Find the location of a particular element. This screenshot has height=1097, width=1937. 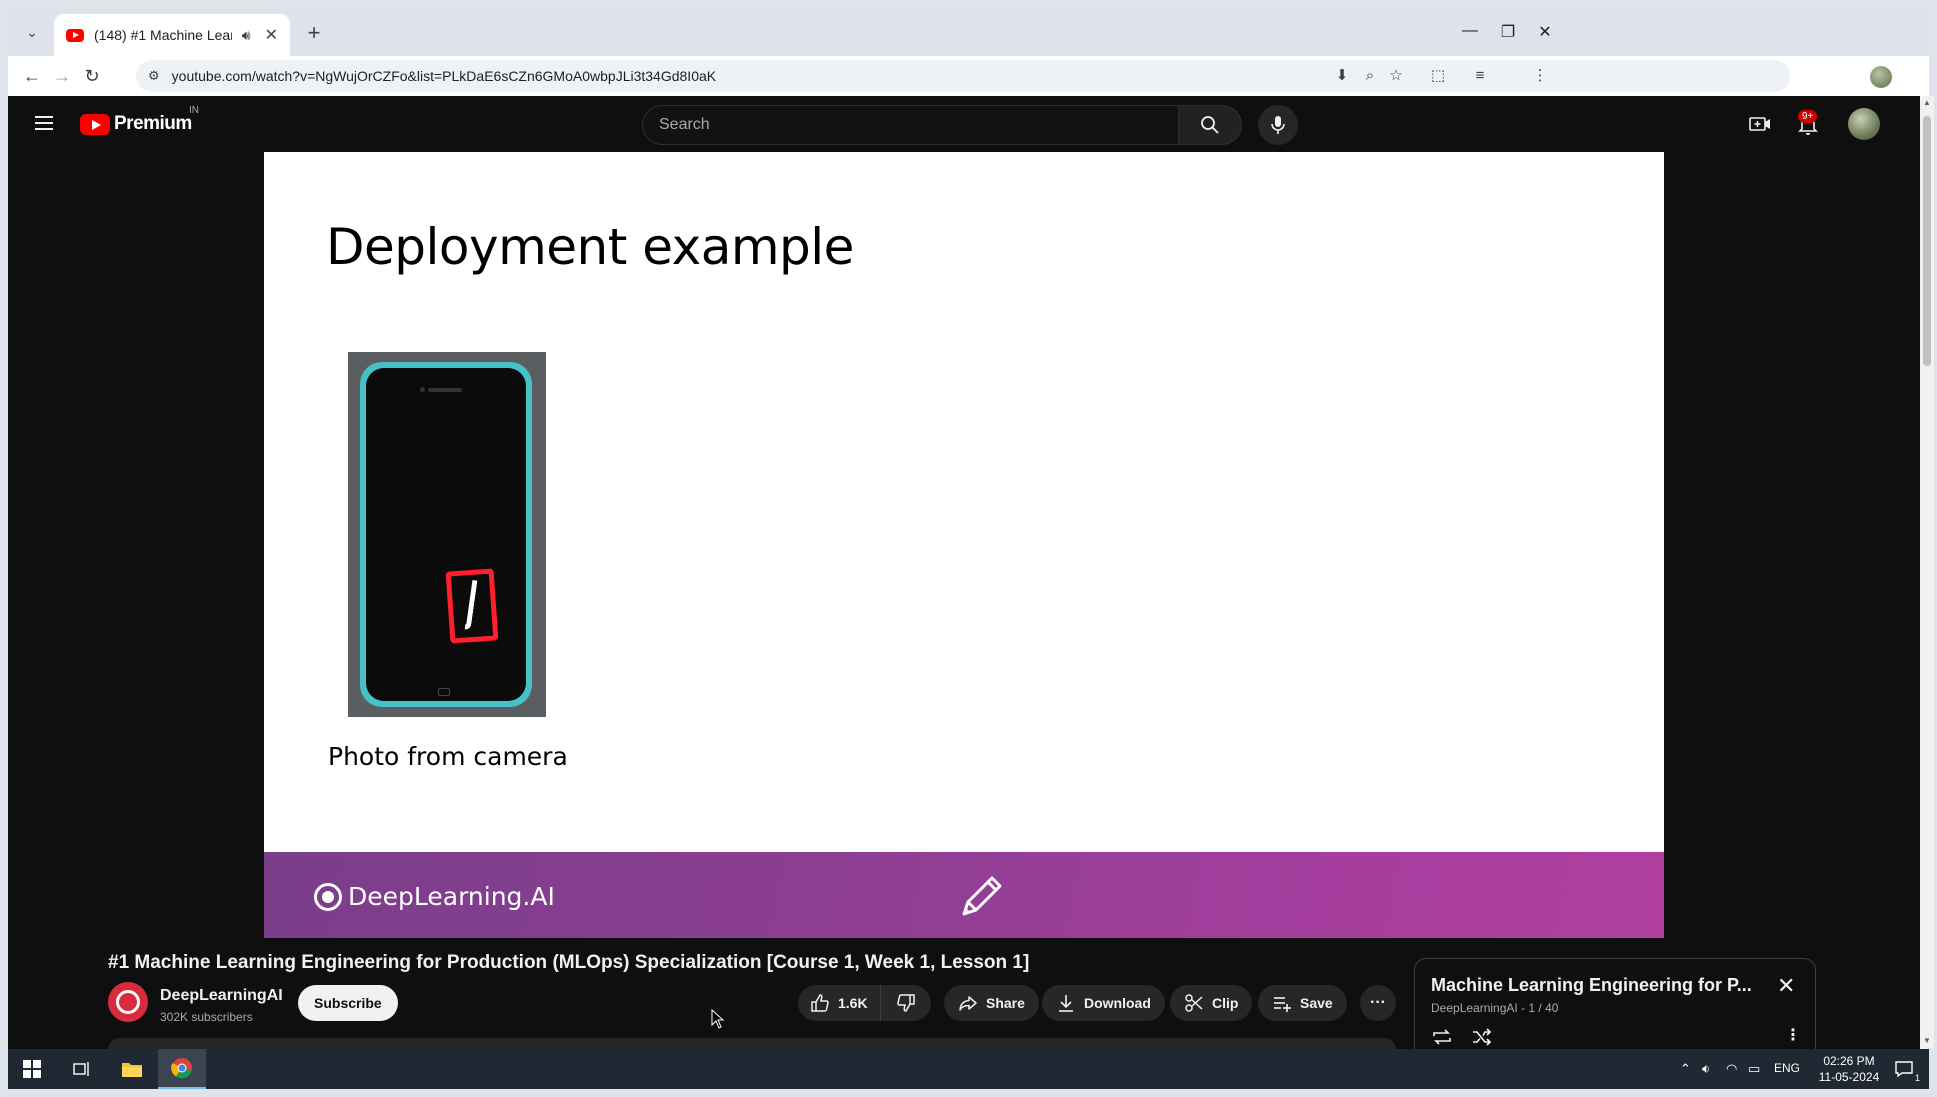

download-button: Download is located at coordinates (1103, 1003).